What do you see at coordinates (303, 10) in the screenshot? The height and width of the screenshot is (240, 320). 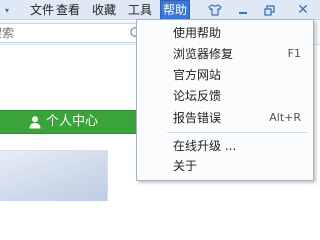 I see `close-icon: ✕` at bounding box center [303, 10].